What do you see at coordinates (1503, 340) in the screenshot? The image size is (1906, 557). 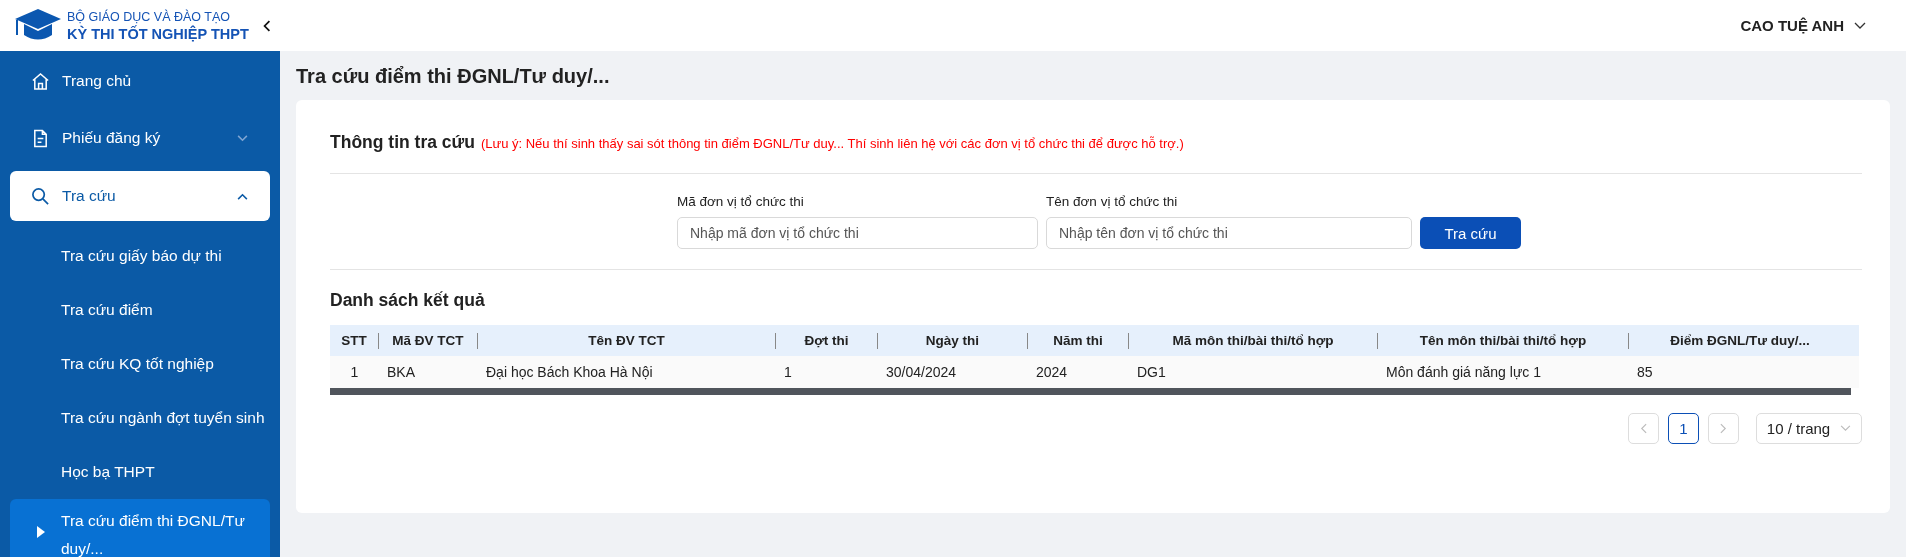 I see `column-header: Tên môn thi/bài thi/tổ hợp` at bounding box center [1503, 340].